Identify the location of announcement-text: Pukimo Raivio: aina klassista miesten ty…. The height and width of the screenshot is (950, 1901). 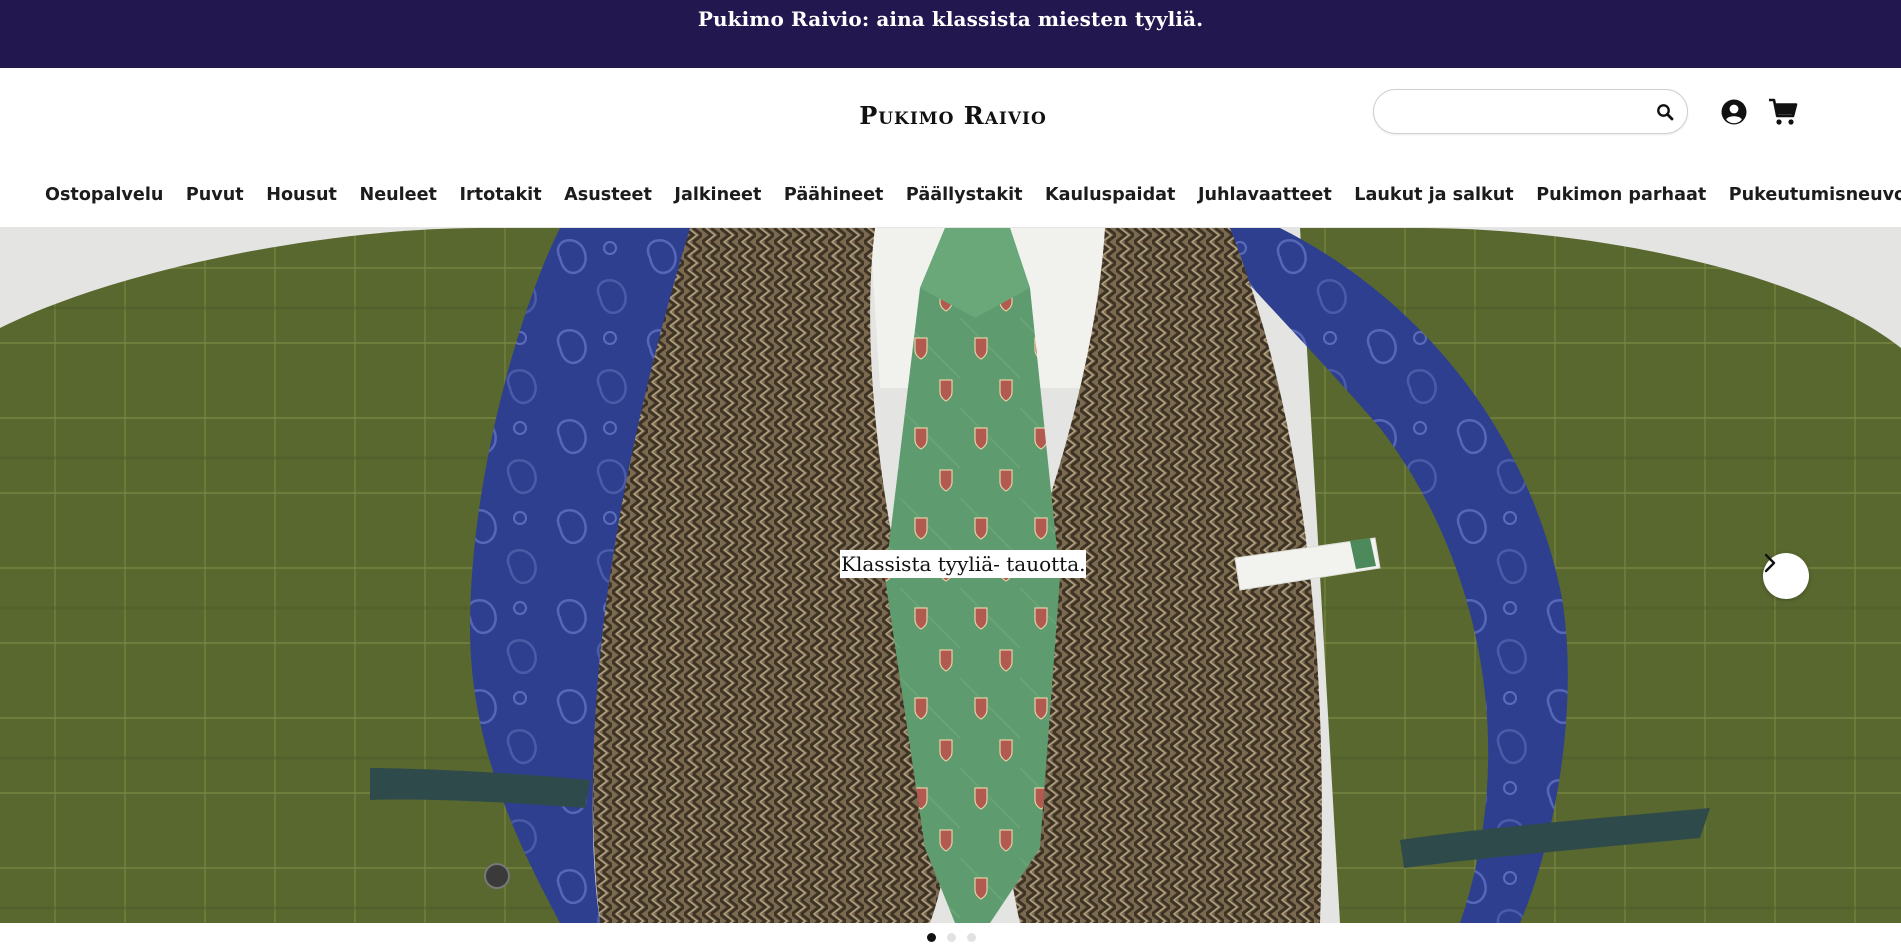
(950, 19).